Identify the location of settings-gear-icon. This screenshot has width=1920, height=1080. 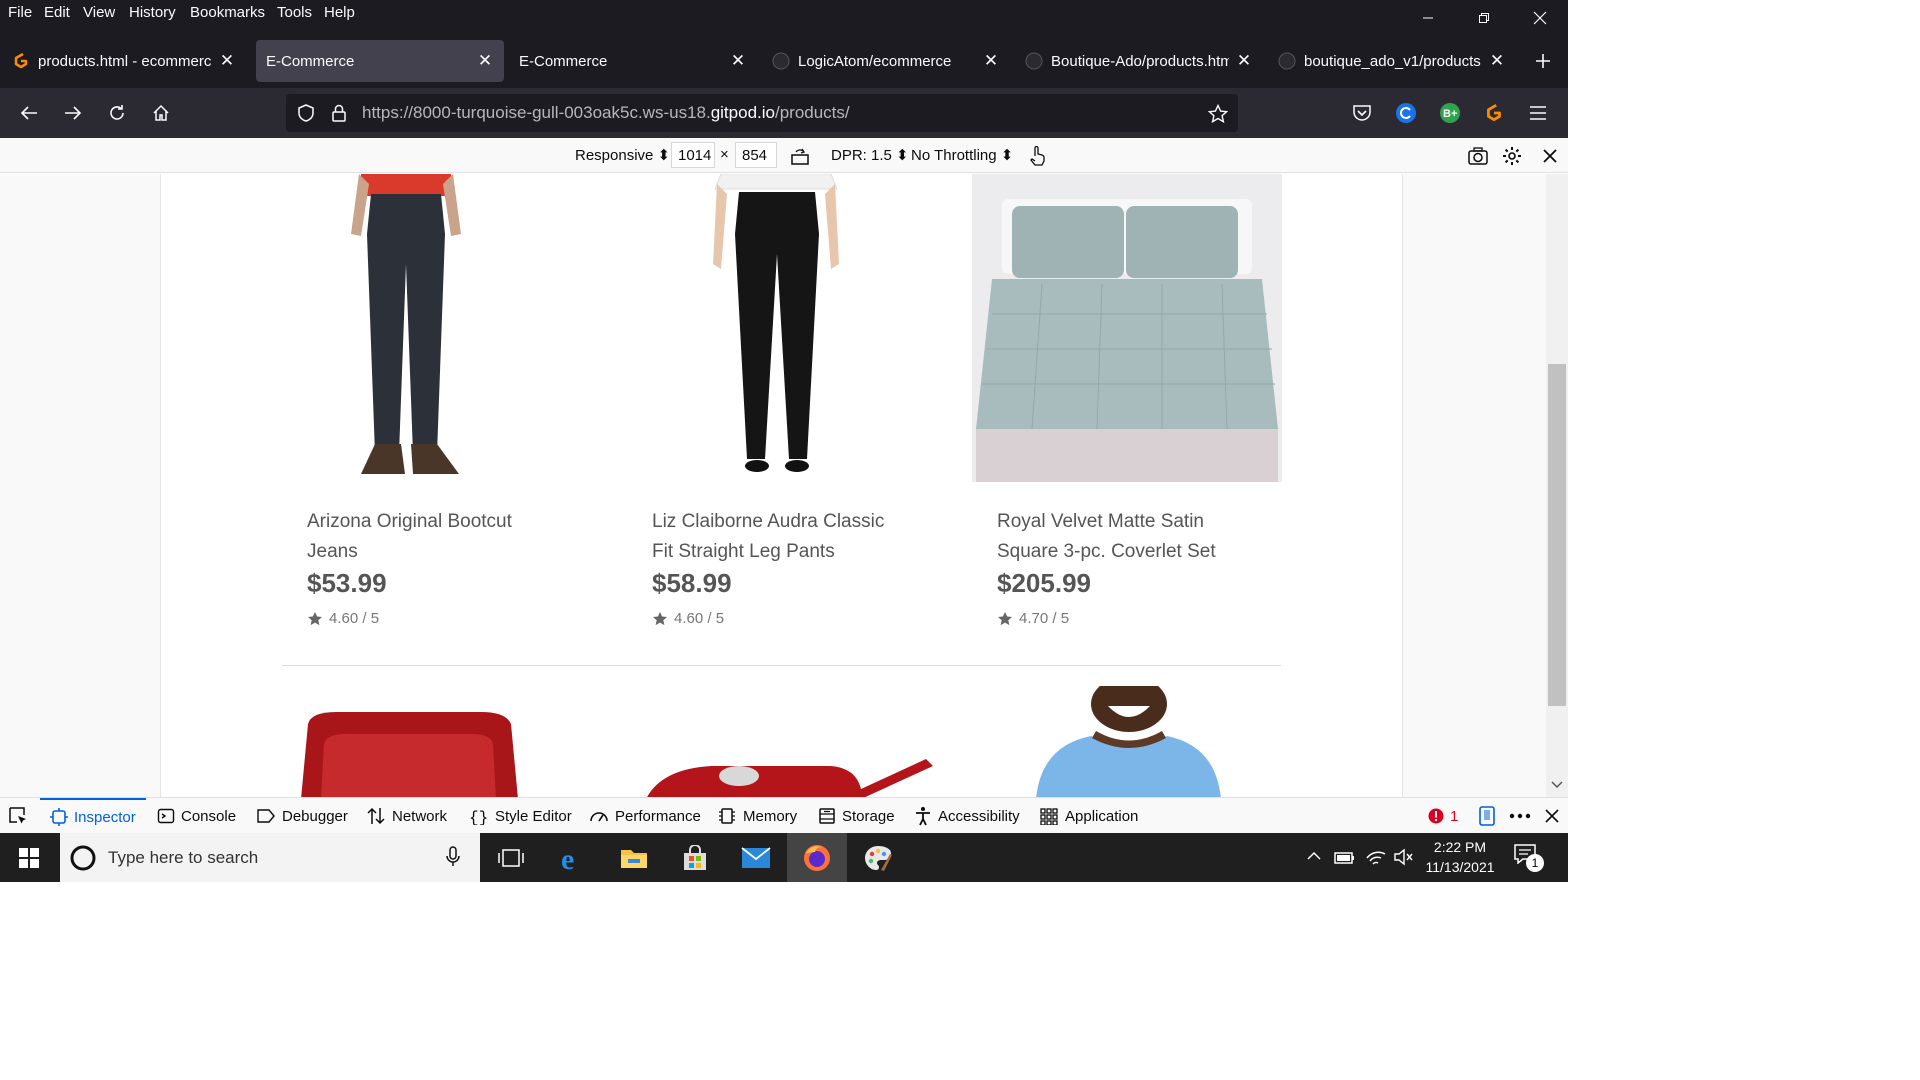
(1512, 156).